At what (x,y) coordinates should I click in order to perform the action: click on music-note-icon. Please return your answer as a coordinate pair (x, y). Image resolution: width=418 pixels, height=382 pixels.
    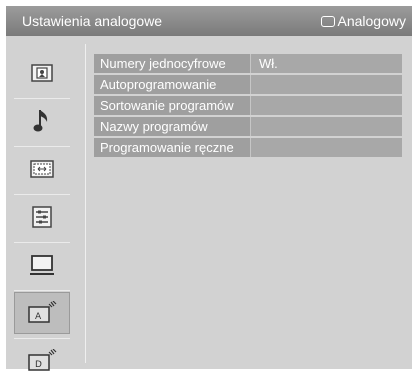
    Looking at the image, I should click on (40, 121).